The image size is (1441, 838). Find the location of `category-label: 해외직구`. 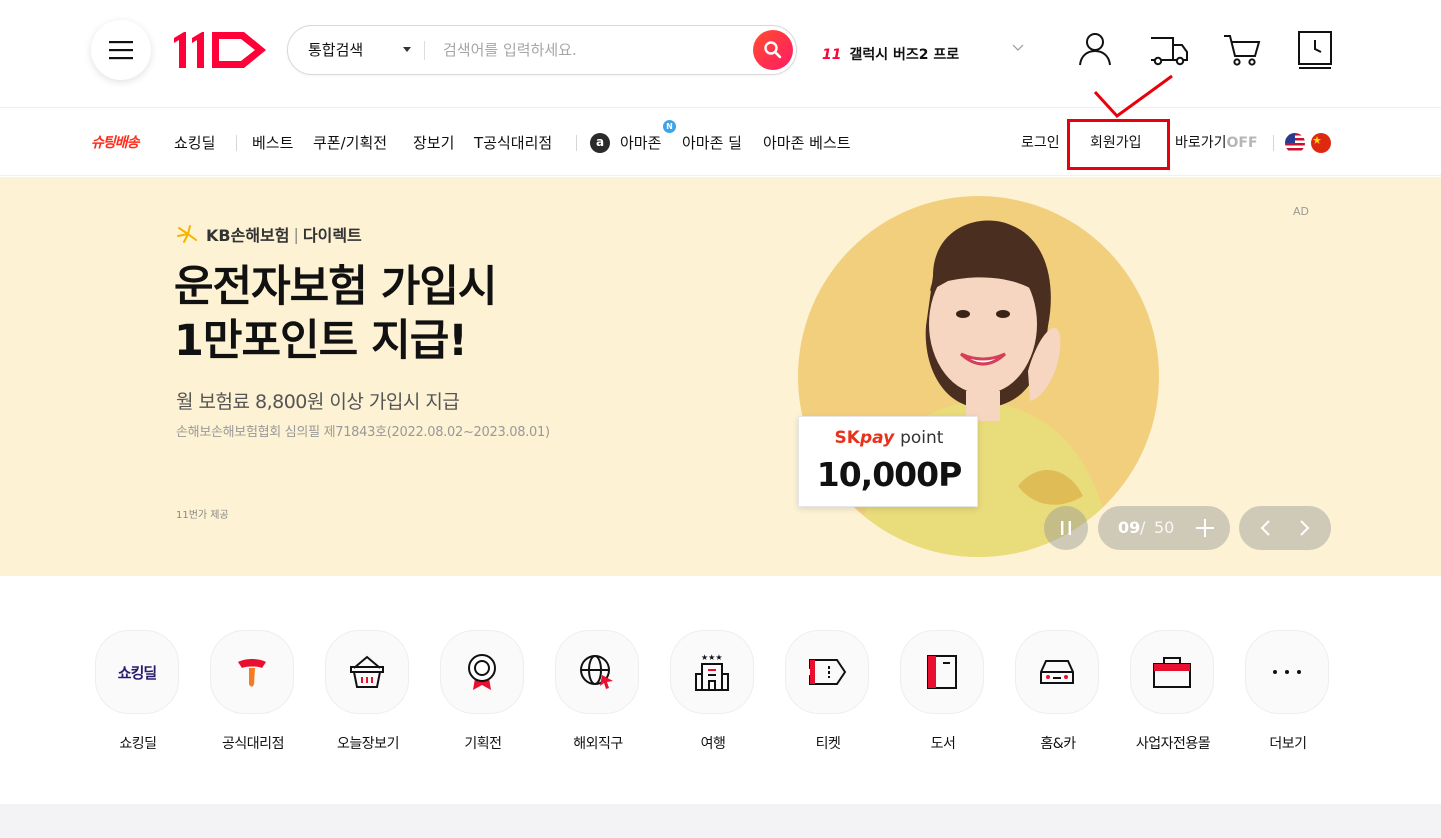

category-label: 해외직구 is located at coordinates (598, 744).